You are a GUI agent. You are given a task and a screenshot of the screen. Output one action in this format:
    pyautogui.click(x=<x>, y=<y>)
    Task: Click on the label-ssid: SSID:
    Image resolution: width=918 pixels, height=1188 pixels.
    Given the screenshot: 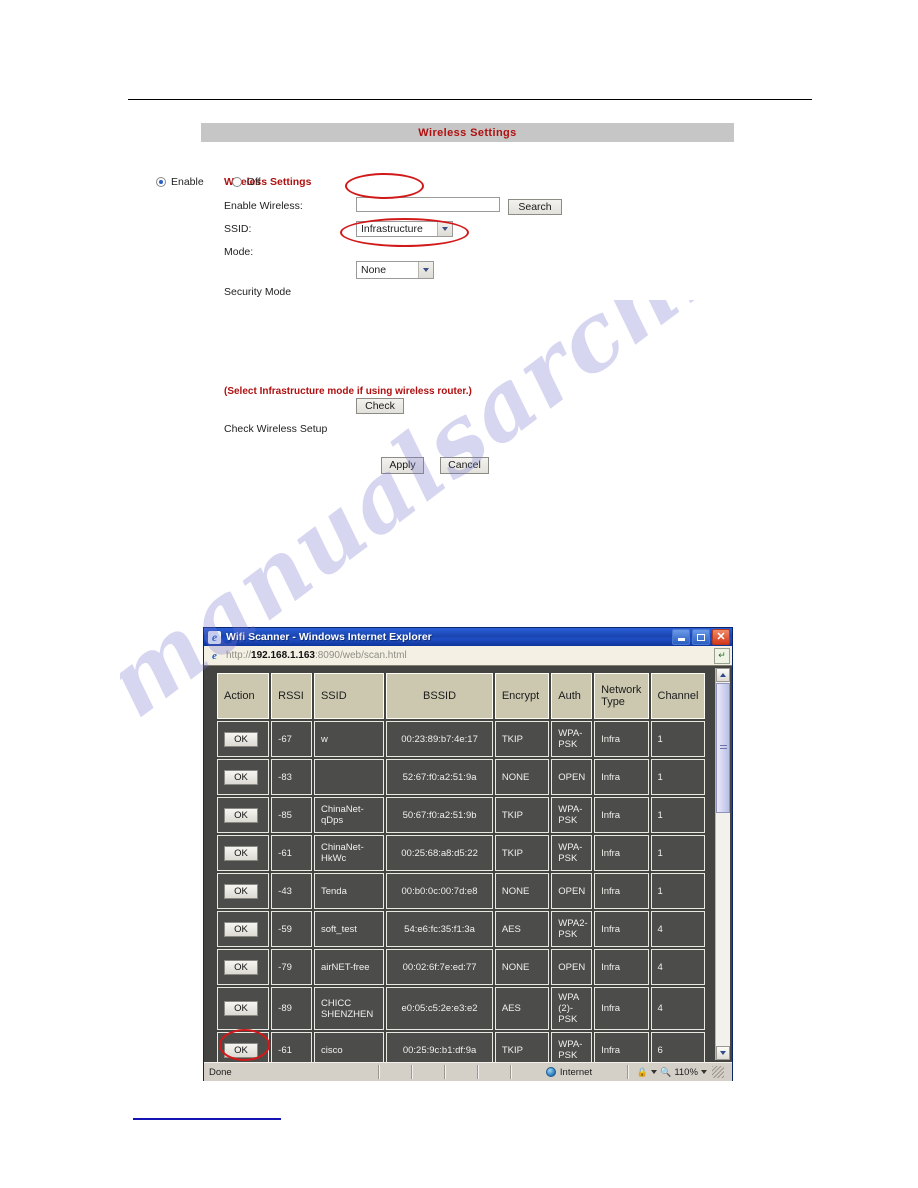 What is the action you would take?
    pyautogui.click(x=238, y=229)
    